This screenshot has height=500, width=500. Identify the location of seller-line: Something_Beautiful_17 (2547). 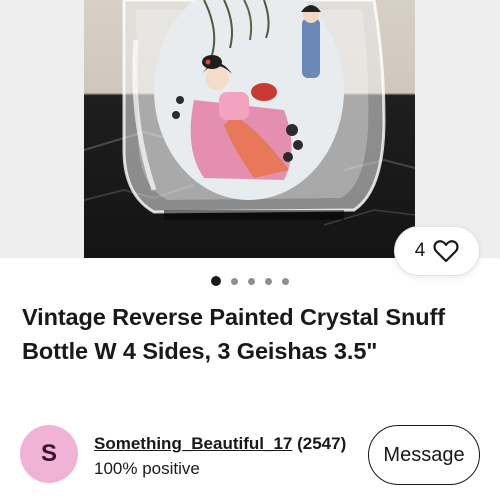
(220, 444).